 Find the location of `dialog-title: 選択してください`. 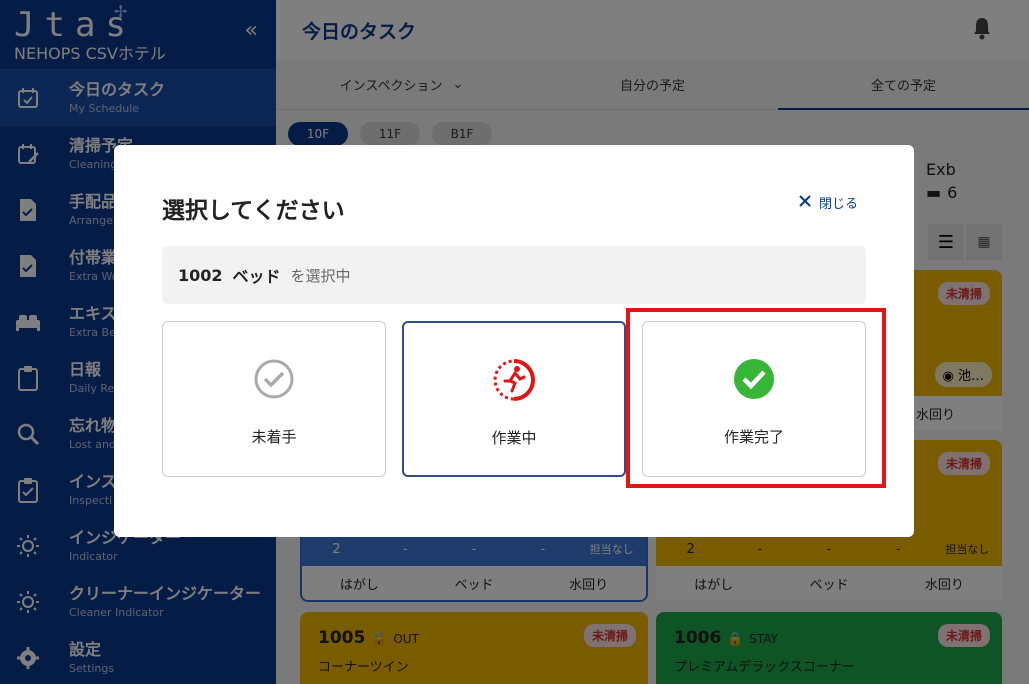

dialog-title: 選択してください is located at coordinates (253, 211).